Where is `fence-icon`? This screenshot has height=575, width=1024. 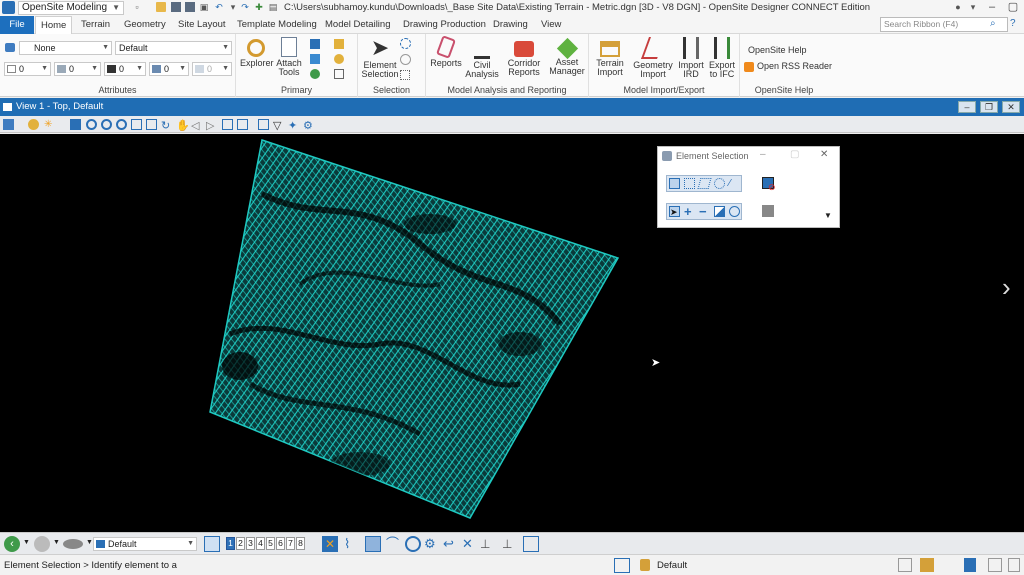
fence-icon is located at coordinates (405, 59).